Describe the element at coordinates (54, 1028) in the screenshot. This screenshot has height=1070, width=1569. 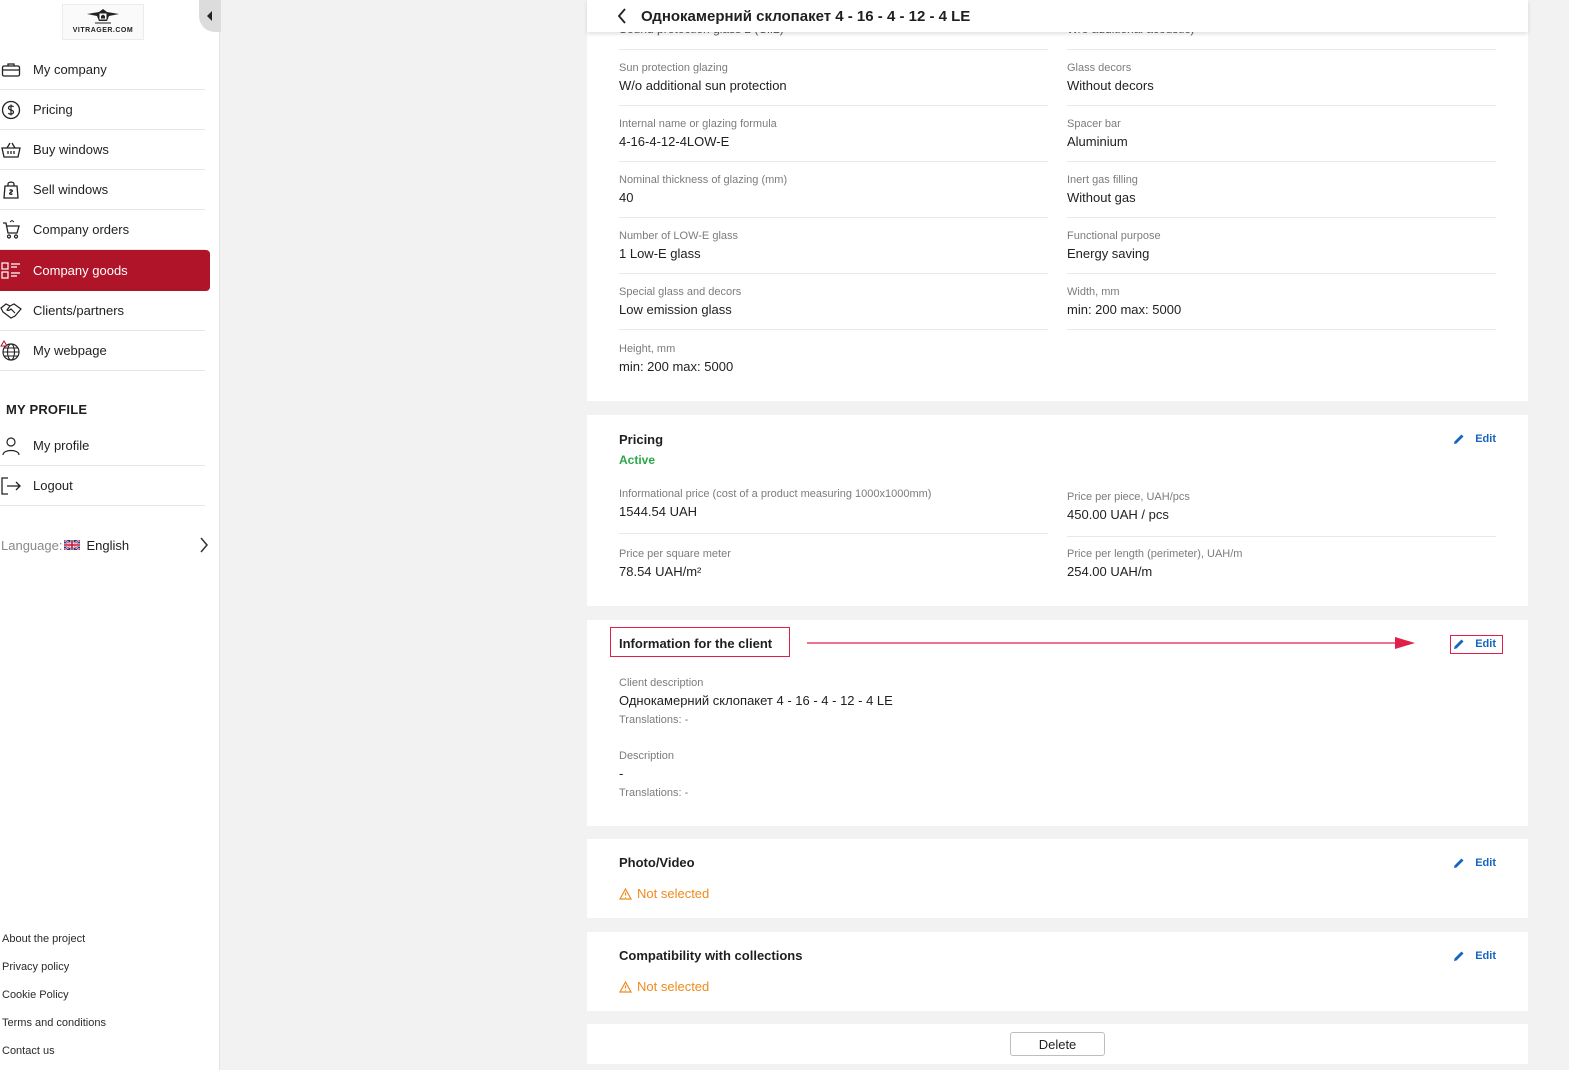
I see `footer-link-terms: Terms and conditions` at that location.